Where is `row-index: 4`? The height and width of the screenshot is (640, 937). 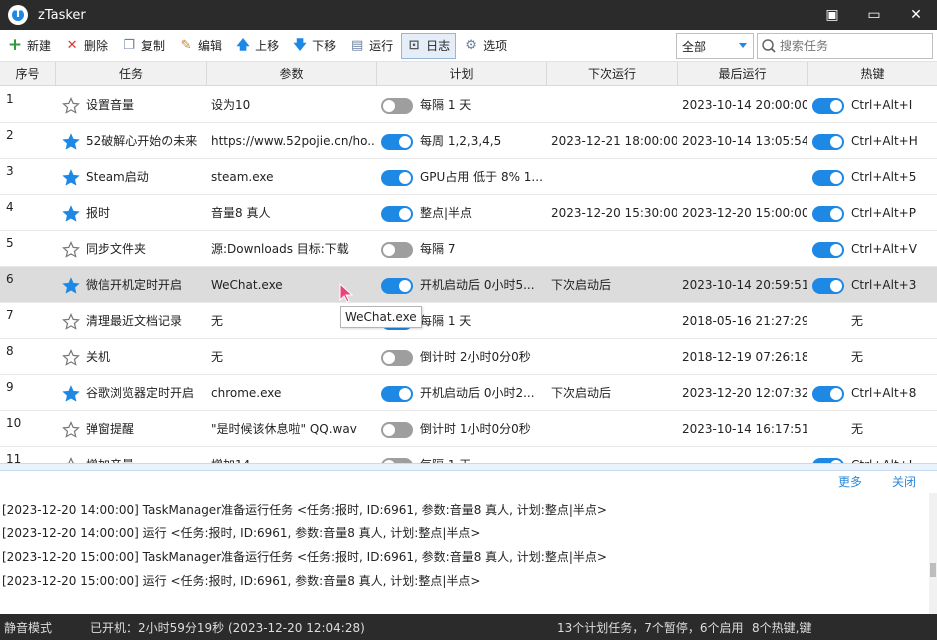
row-index: 4 is located at coordinates (10, 207).